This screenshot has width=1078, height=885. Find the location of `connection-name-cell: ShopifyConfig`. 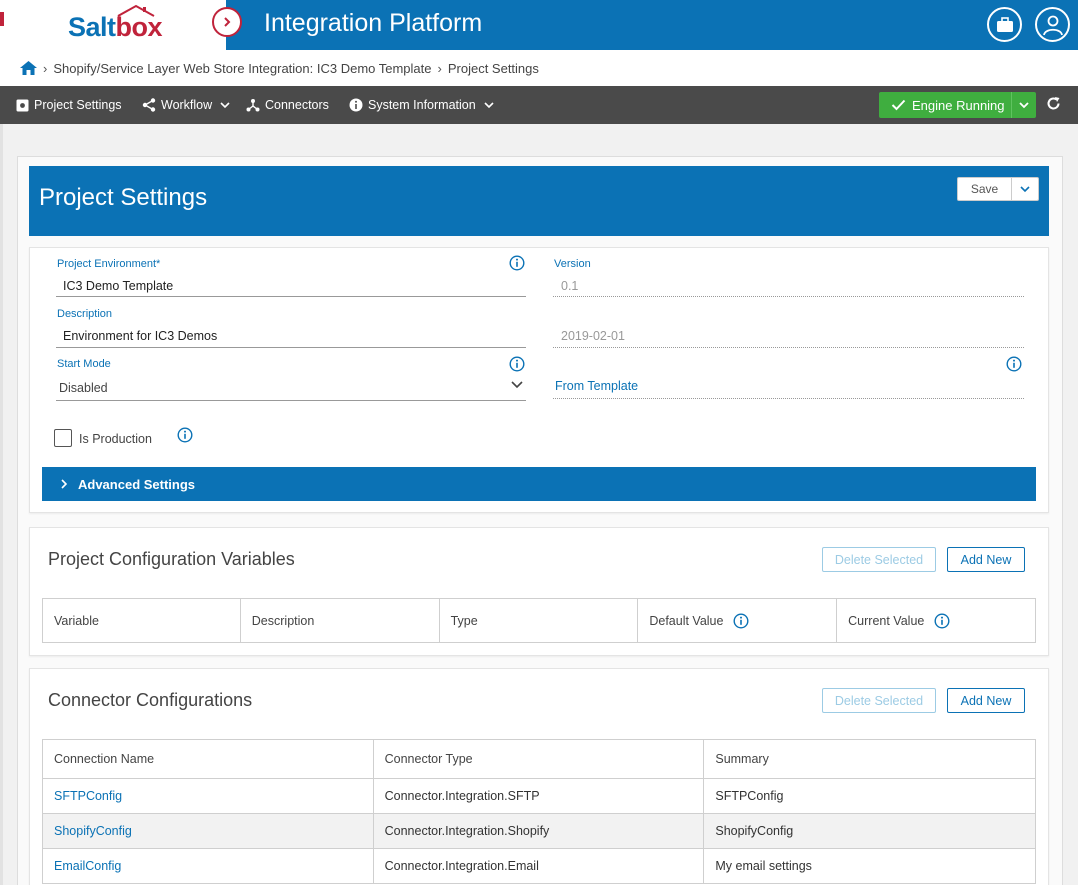

connection-name-cell: ShopifyConfig is located at coordinates (208, 831).